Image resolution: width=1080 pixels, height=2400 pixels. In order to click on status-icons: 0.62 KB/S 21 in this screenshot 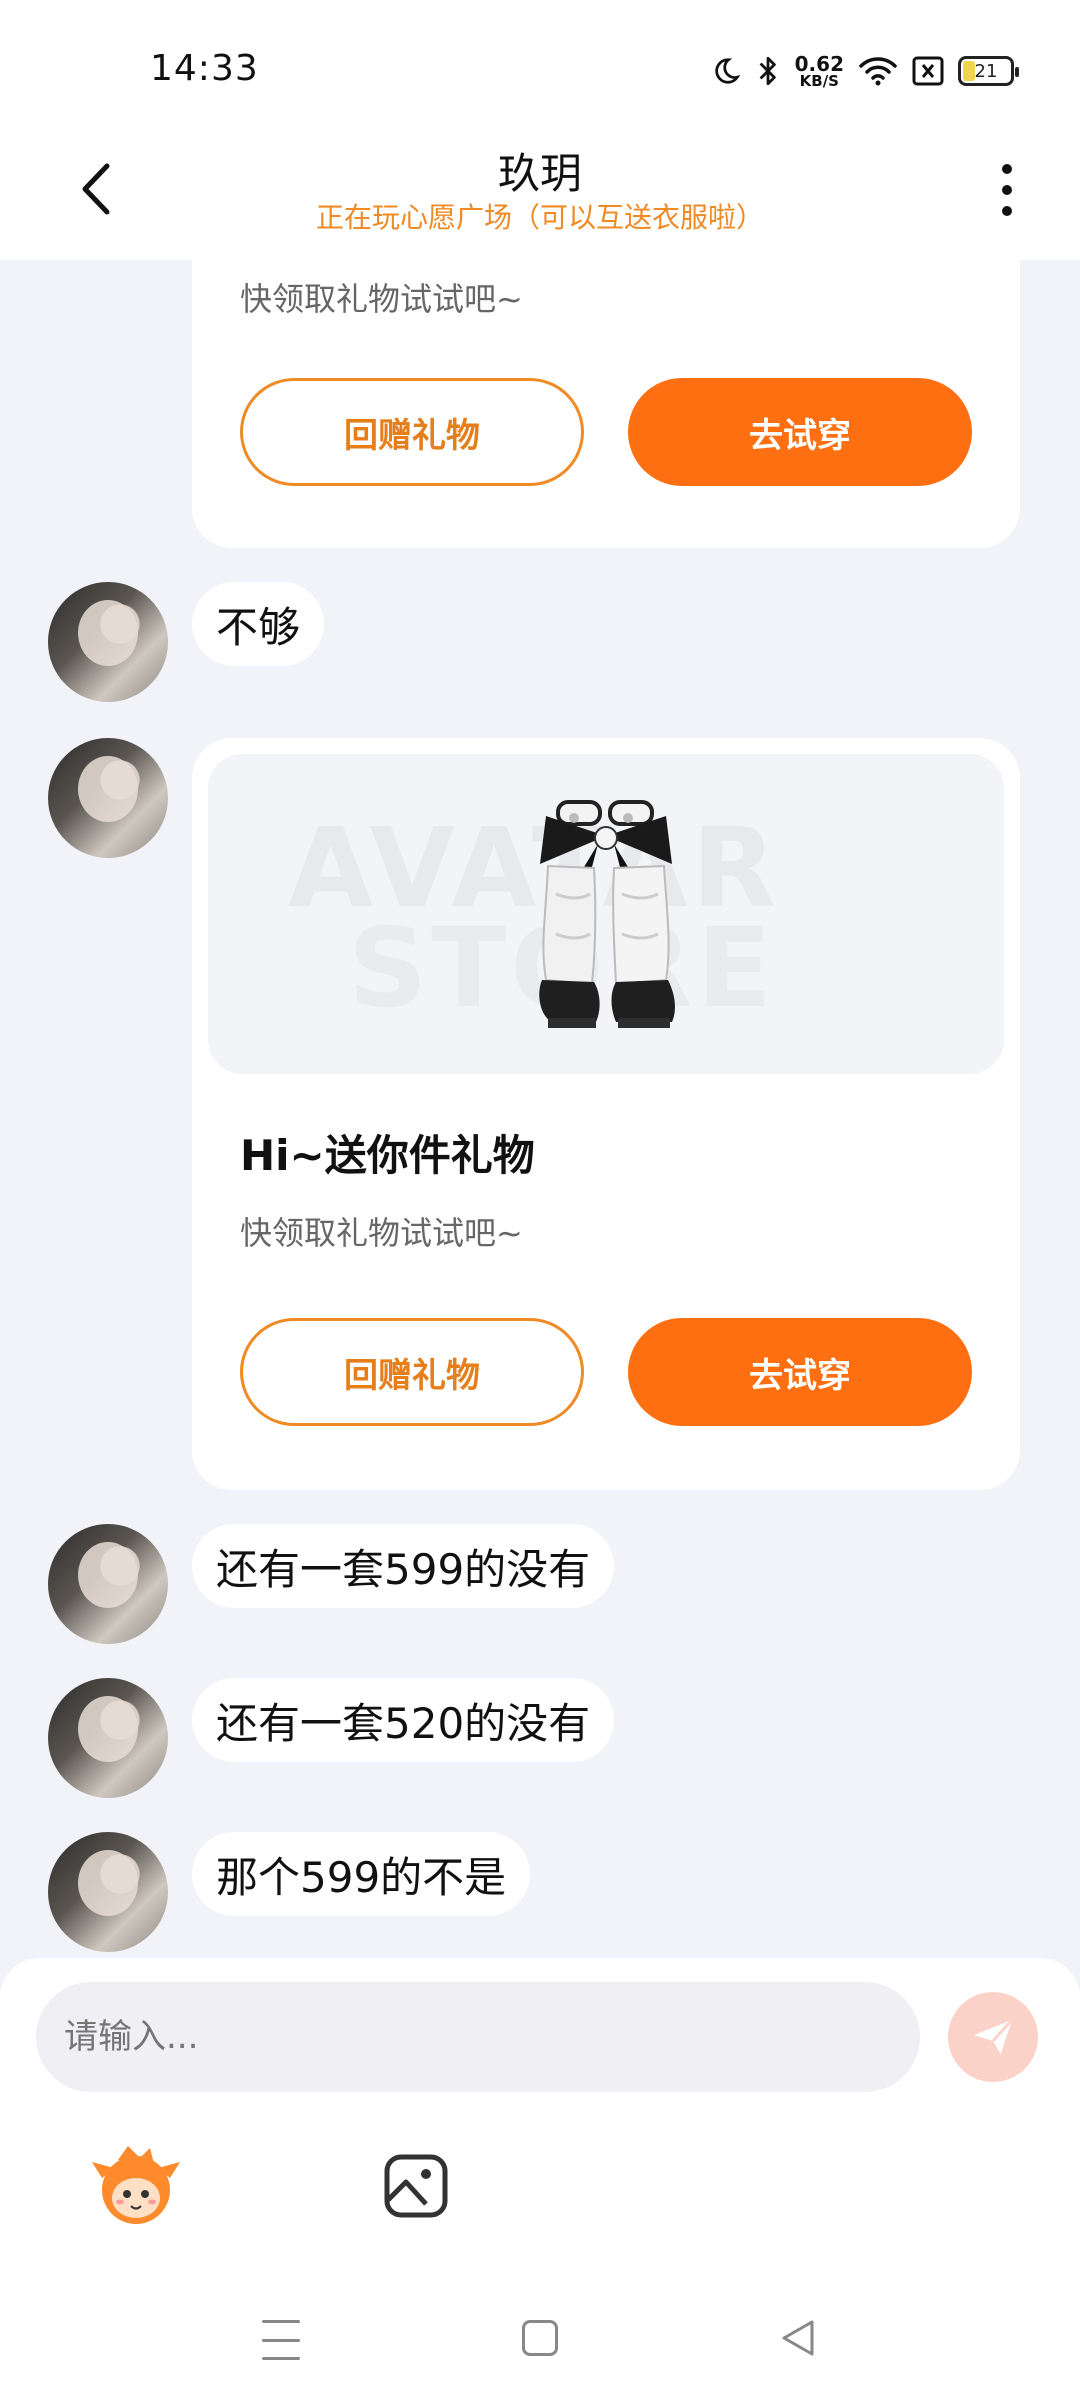, I will do `click(865, 71)`.